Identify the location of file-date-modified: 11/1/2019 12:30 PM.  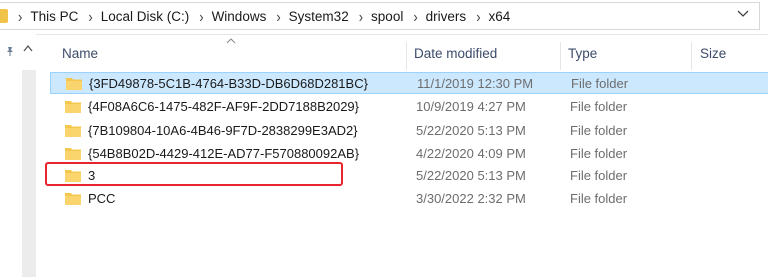
(475, 83).